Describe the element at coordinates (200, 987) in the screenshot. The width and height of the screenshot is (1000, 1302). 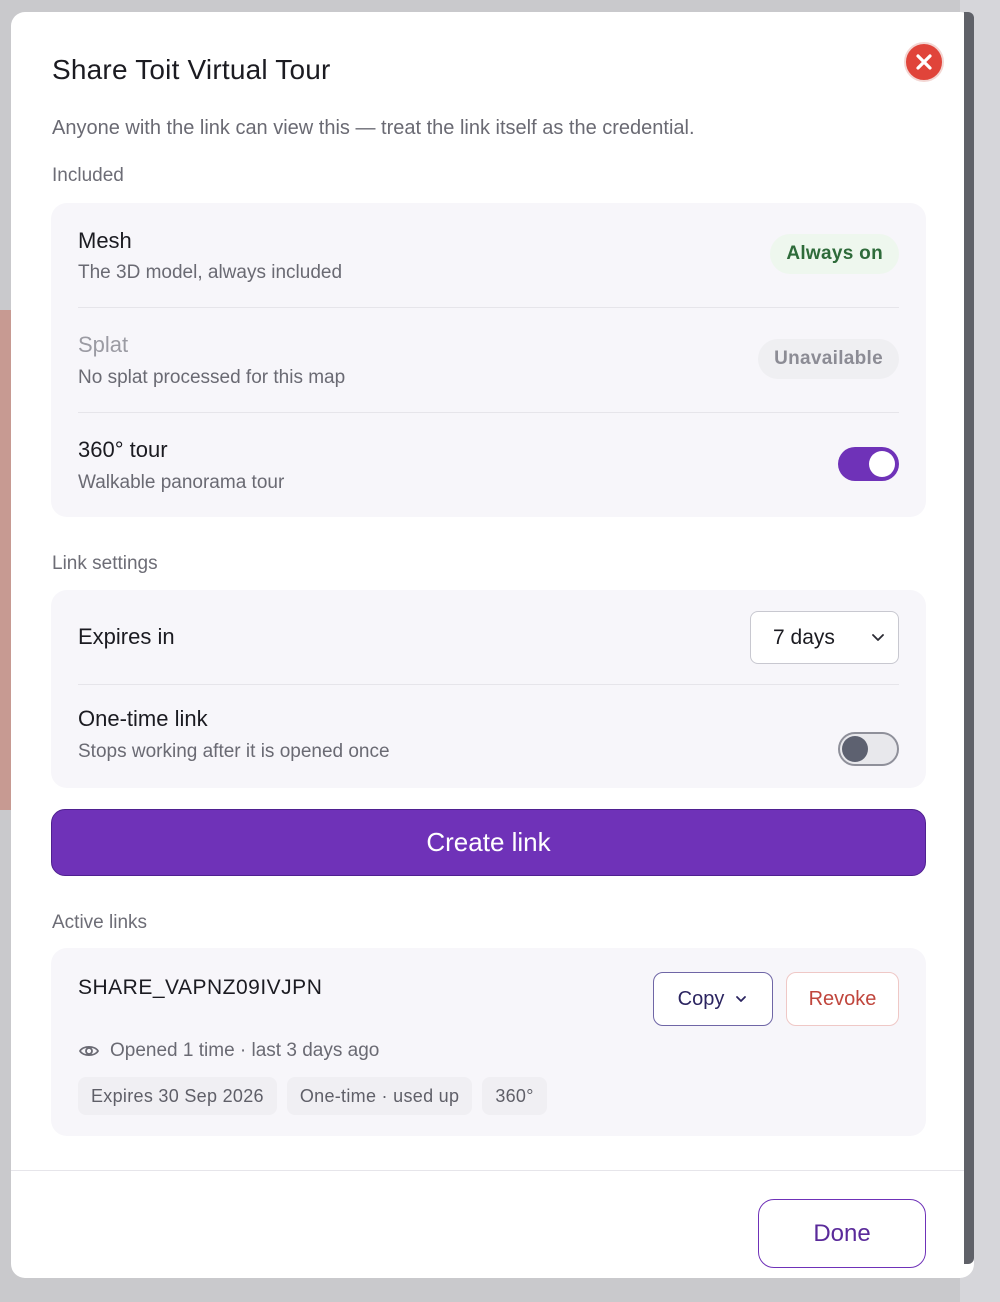
I see `share-link-code: SHARE_VAPNZ09IVJPN` at that location.